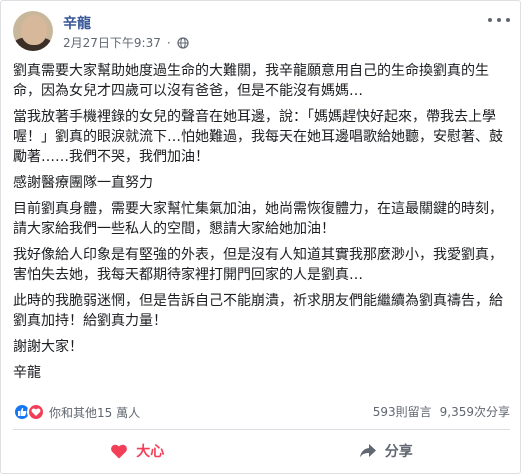  Describe the element at coordinates (150, 452) in the screenshot. I see `love-label: 大心` at that location.